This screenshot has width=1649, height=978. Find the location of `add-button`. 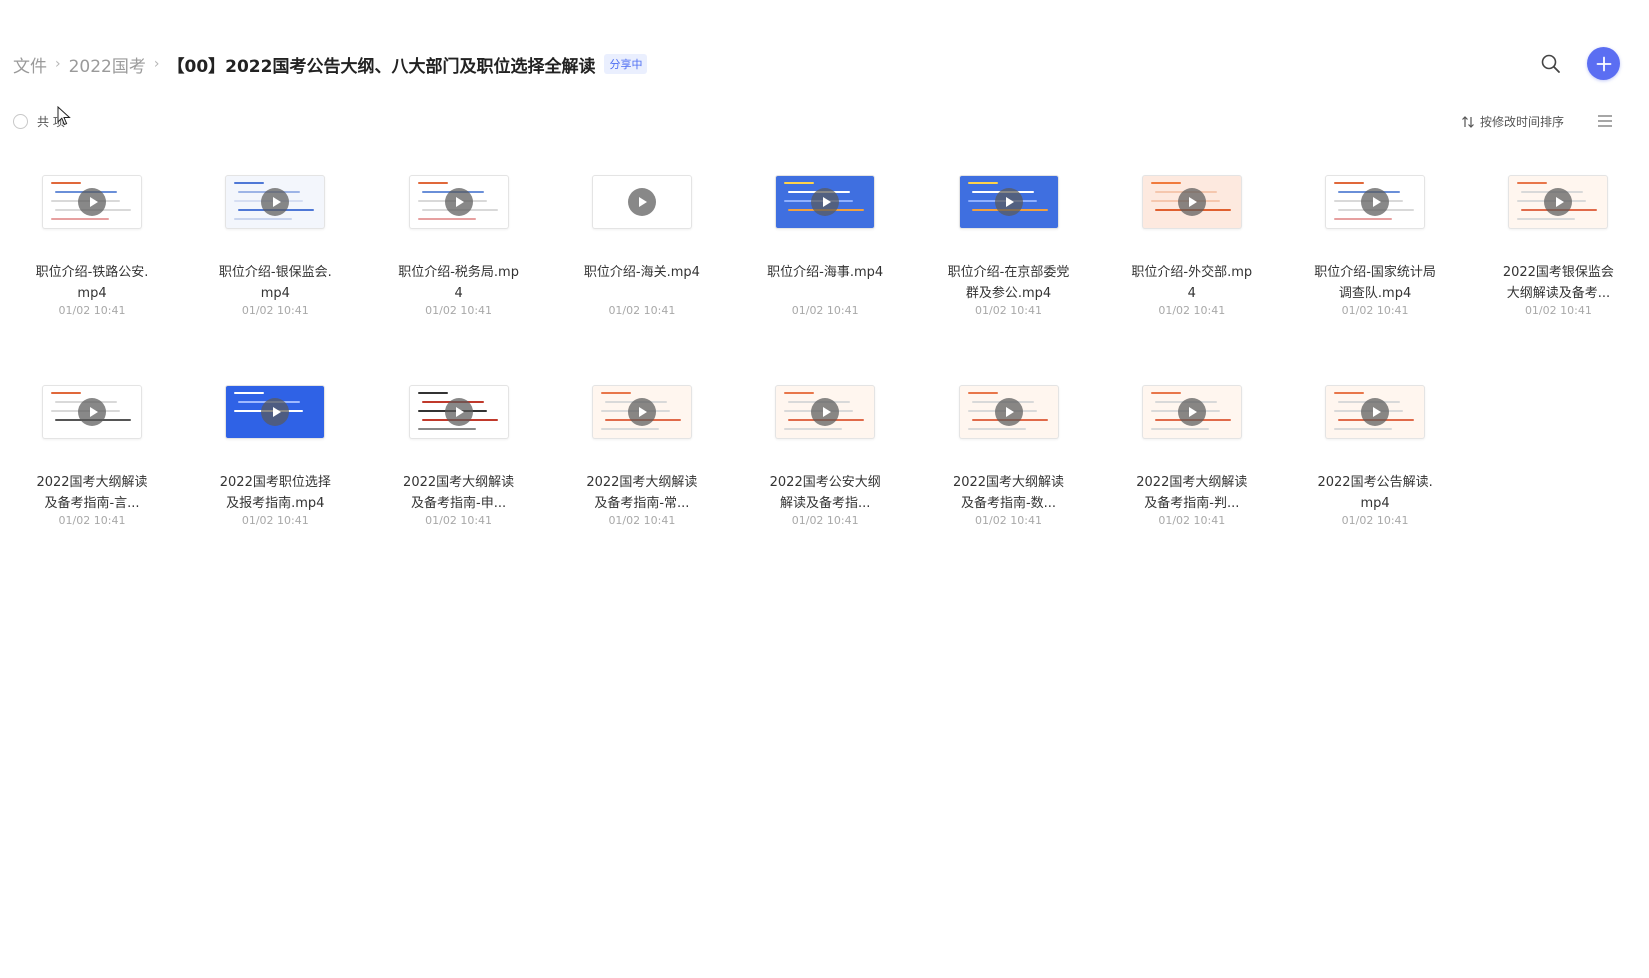

add-button is located at coordinates (1603, 63).